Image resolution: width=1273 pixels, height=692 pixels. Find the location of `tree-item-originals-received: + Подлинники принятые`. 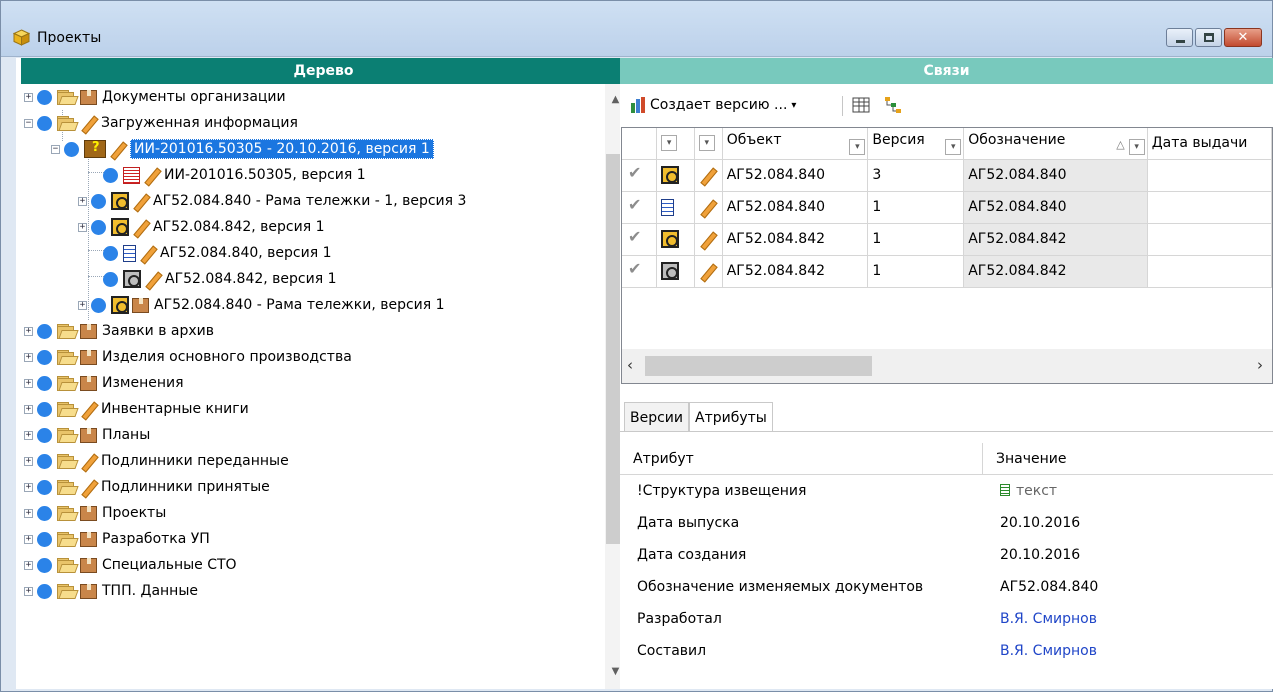

tree-item-originals-received: + Подлинники принятые is located at coordinates (147, 487).